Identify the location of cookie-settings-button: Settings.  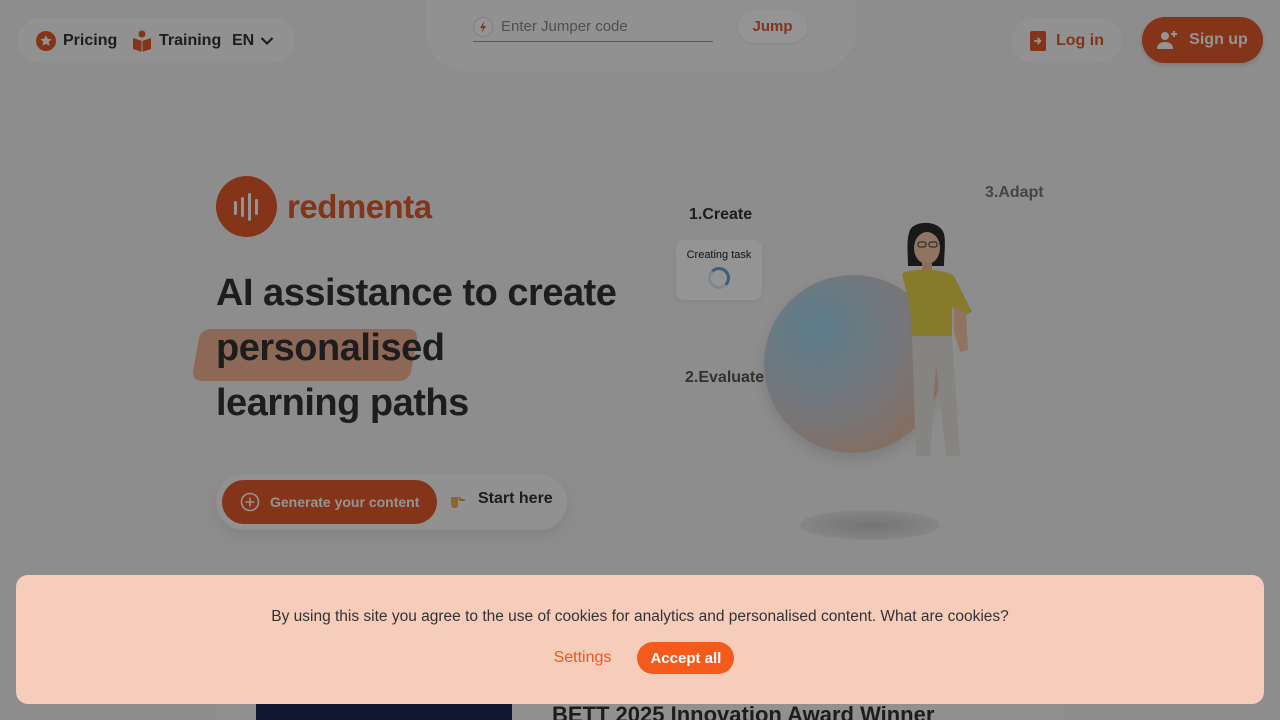
(583, 658).